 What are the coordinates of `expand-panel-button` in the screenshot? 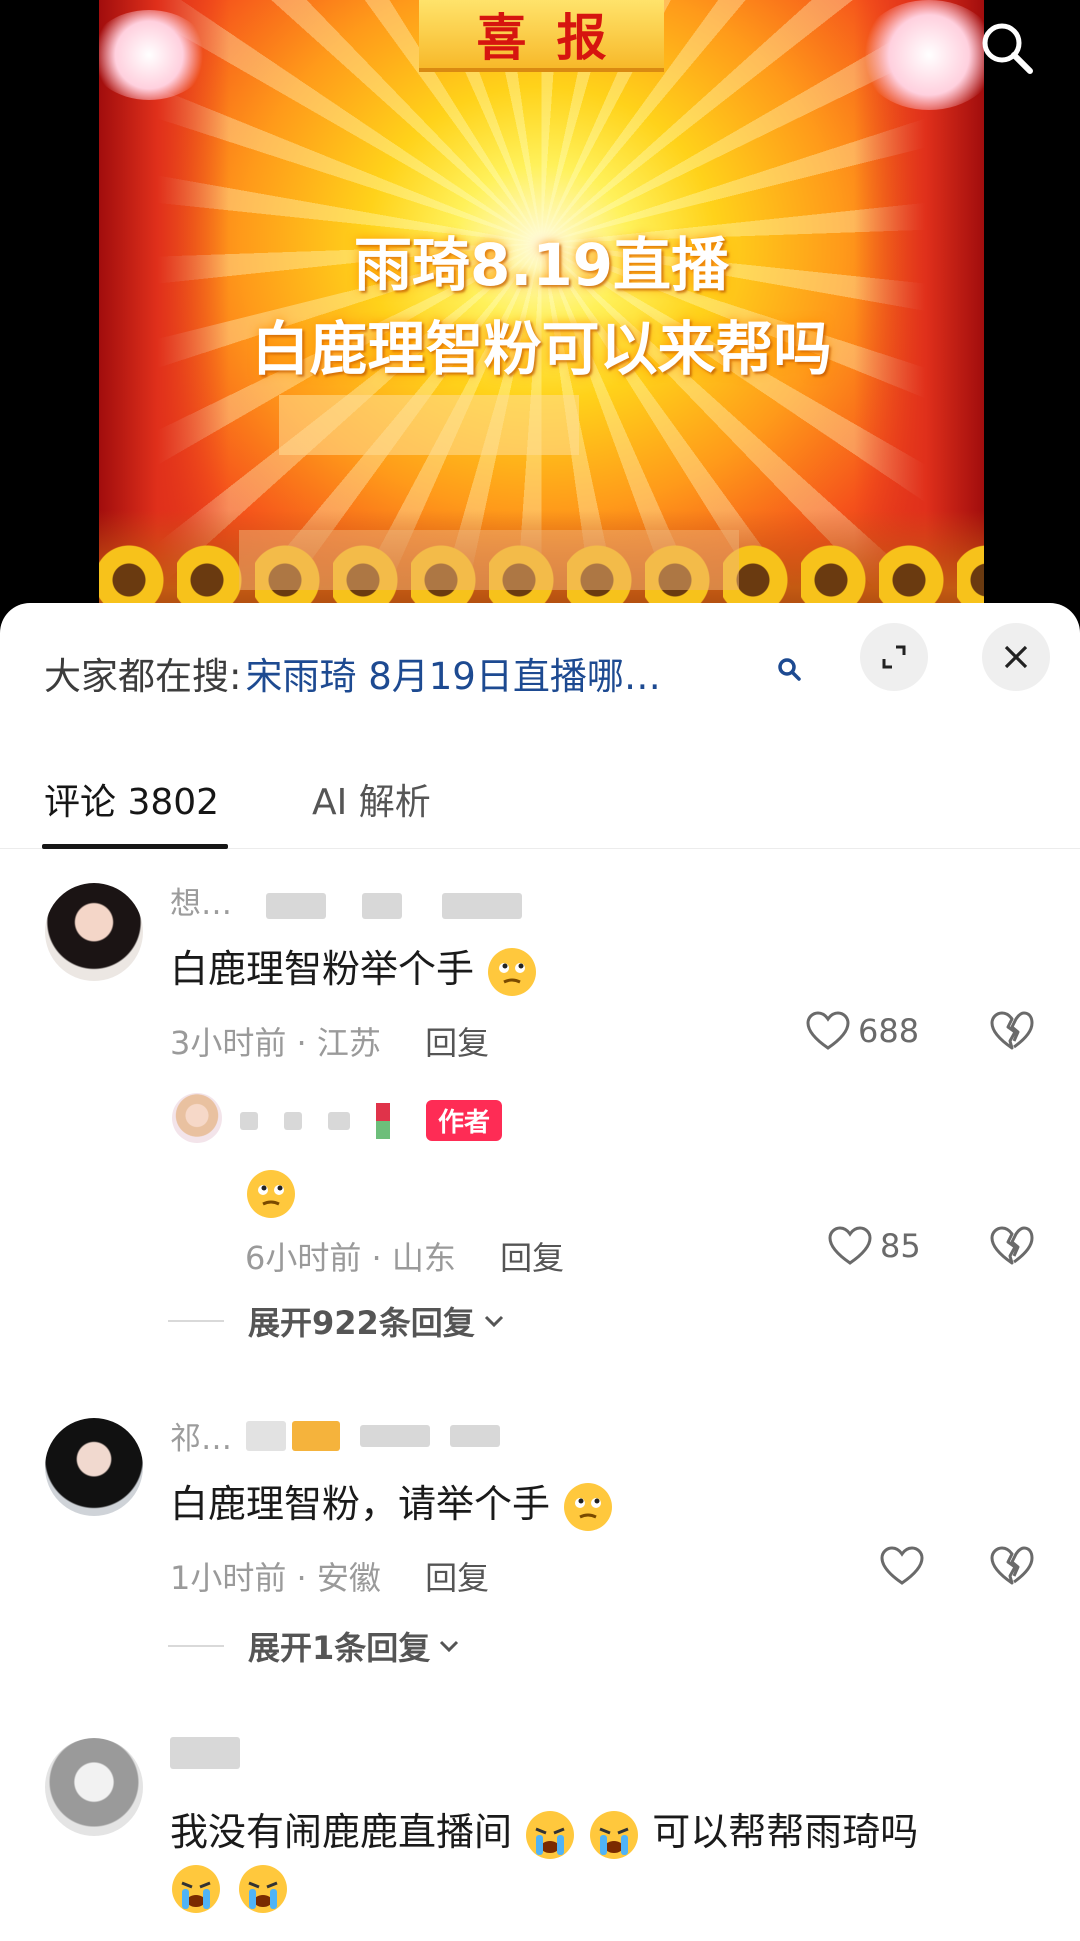 It's located at (894, 657).